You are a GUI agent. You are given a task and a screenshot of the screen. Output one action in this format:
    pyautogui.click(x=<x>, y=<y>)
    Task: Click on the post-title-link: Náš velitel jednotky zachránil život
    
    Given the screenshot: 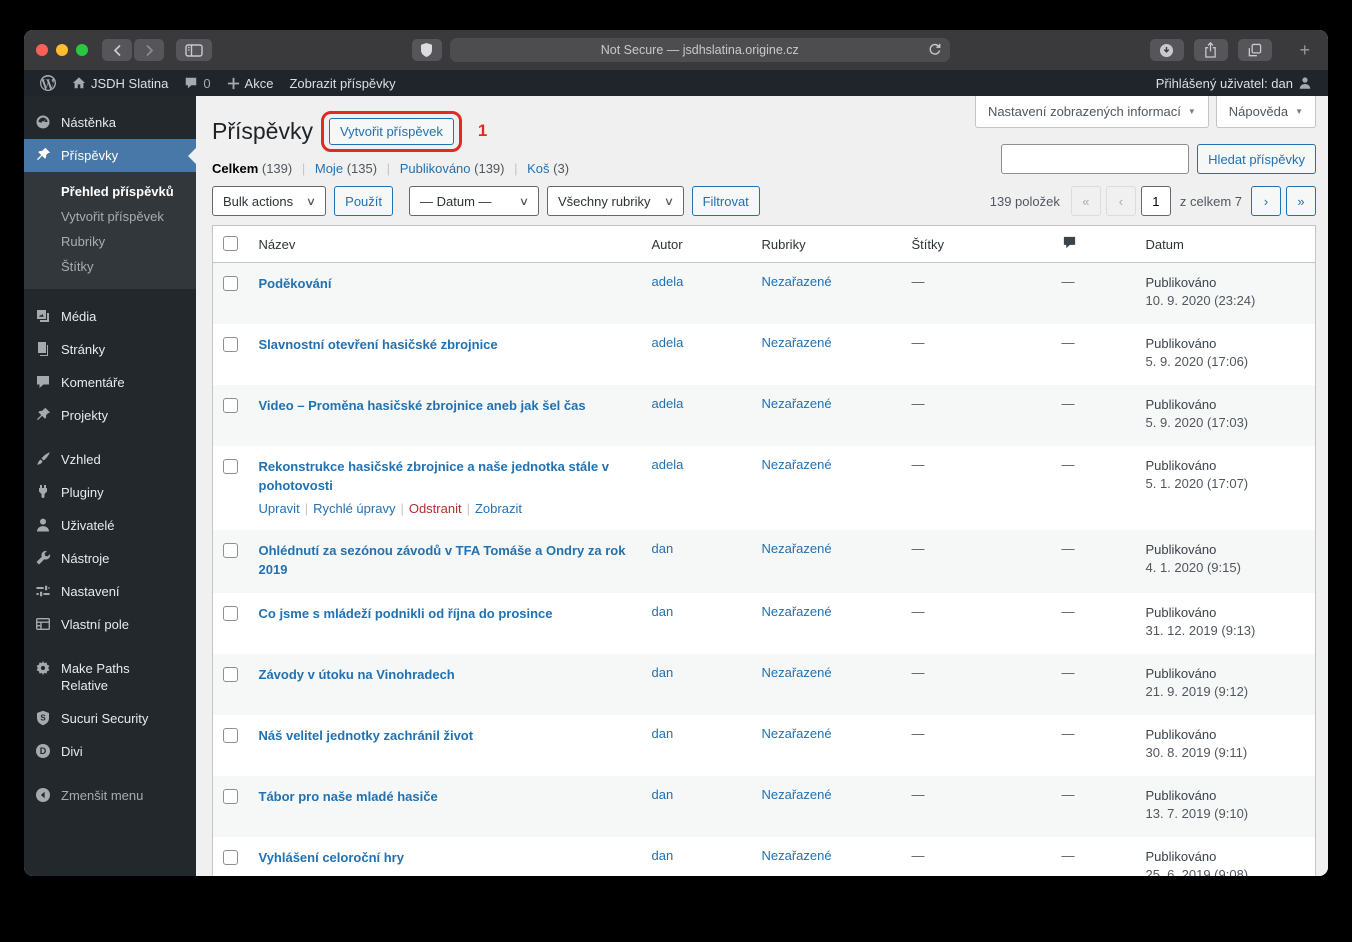 What is the action you would take?
    pyautogui.click(x=366, y=735)
    